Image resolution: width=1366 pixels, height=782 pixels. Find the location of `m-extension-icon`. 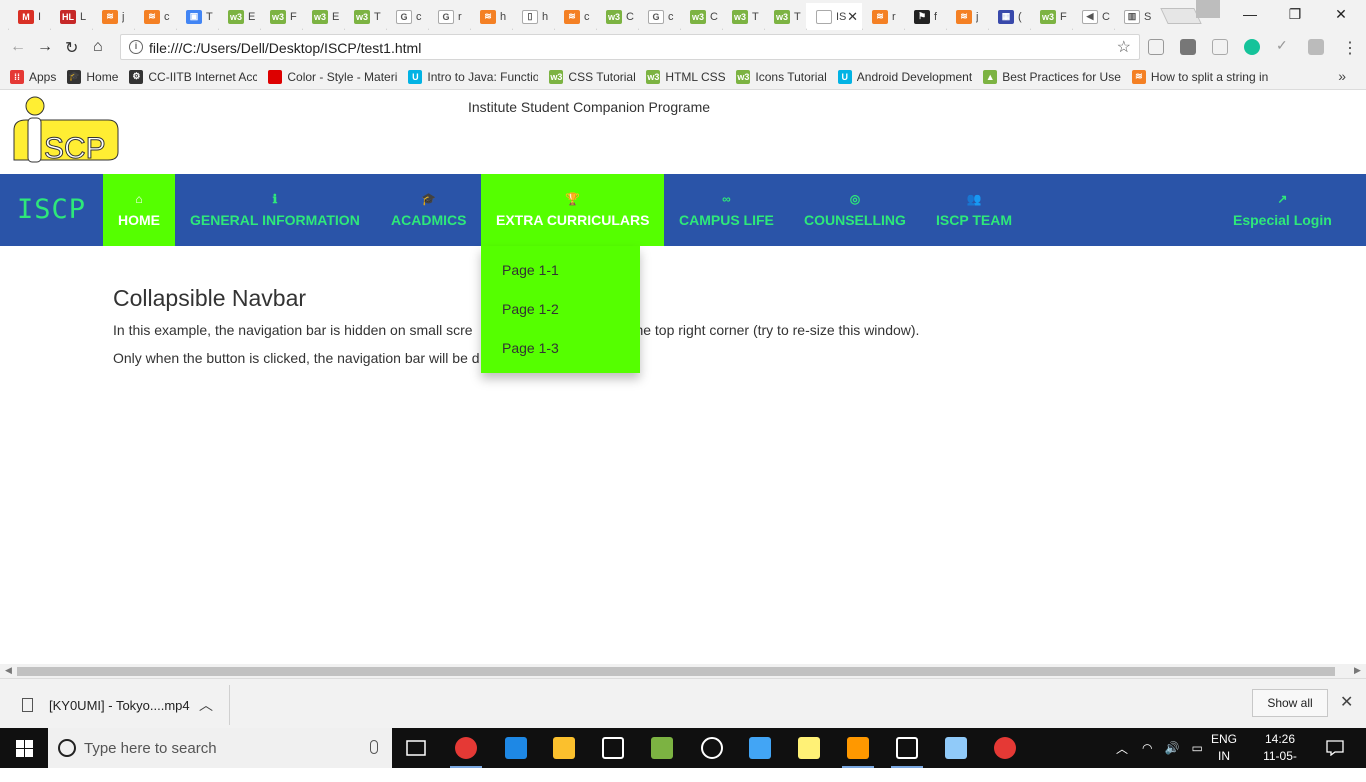

m-extension-icon is located at coordinates (1188, 47).